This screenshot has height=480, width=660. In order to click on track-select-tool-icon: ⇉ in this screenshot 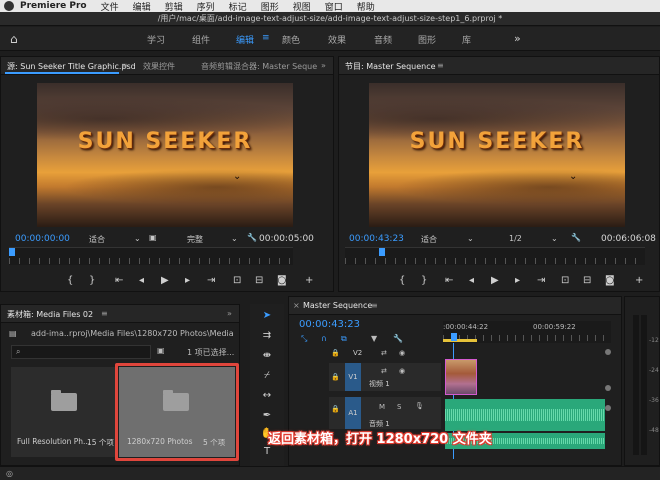, I will do `click(267, 335)`.